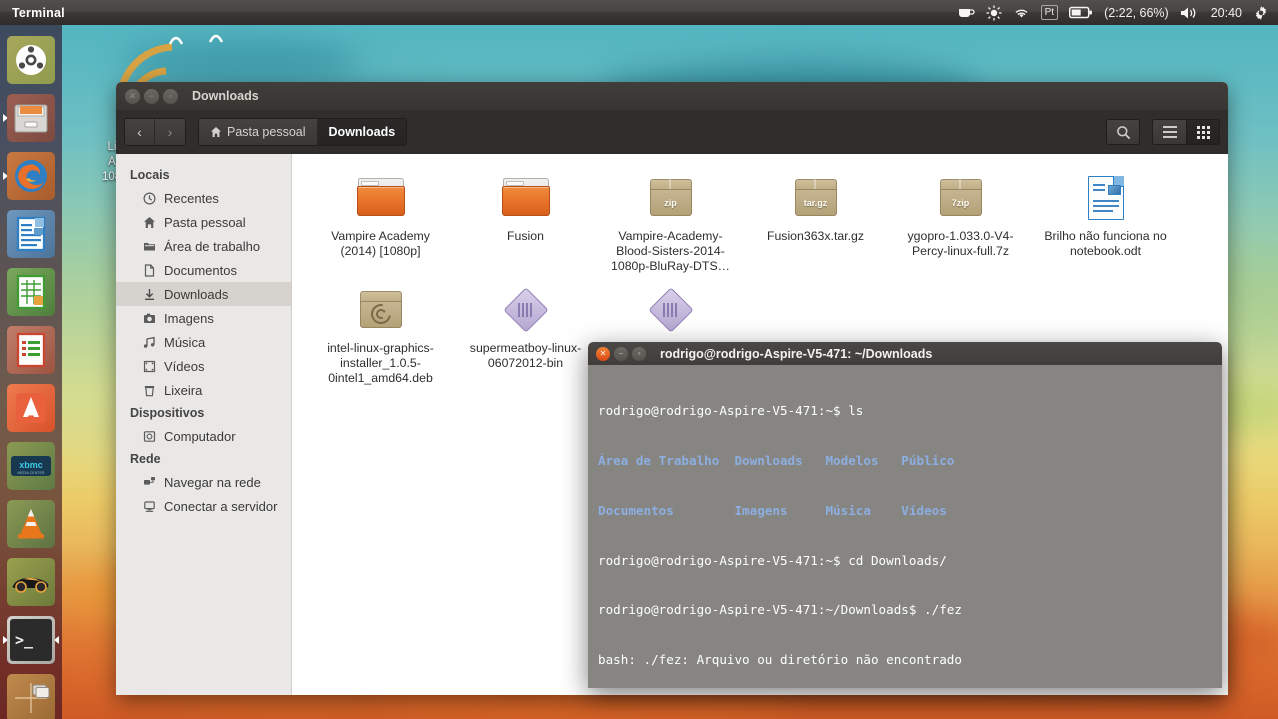  I want to click on zip-archive-icon: zip, so click(671, 198).